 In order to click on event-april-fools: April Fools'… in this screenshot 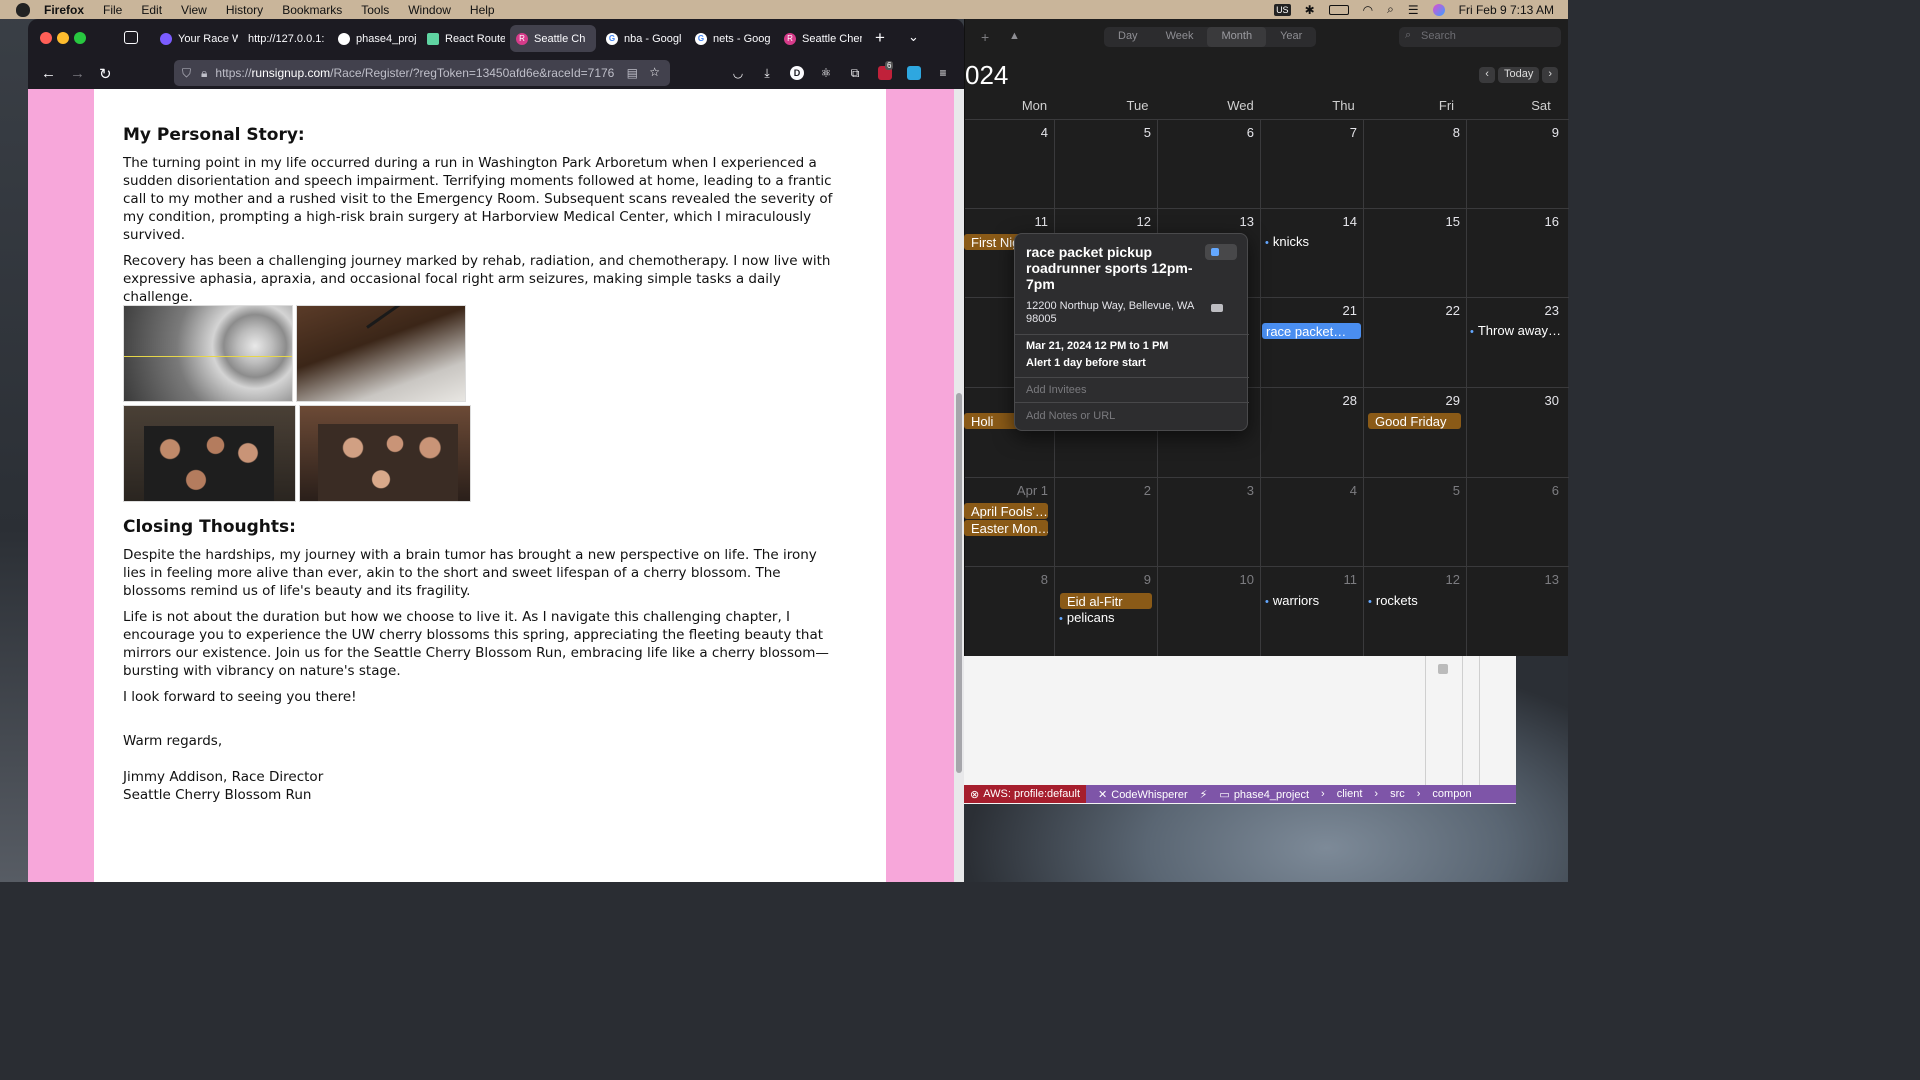, I will do `click(1006, 511)`.